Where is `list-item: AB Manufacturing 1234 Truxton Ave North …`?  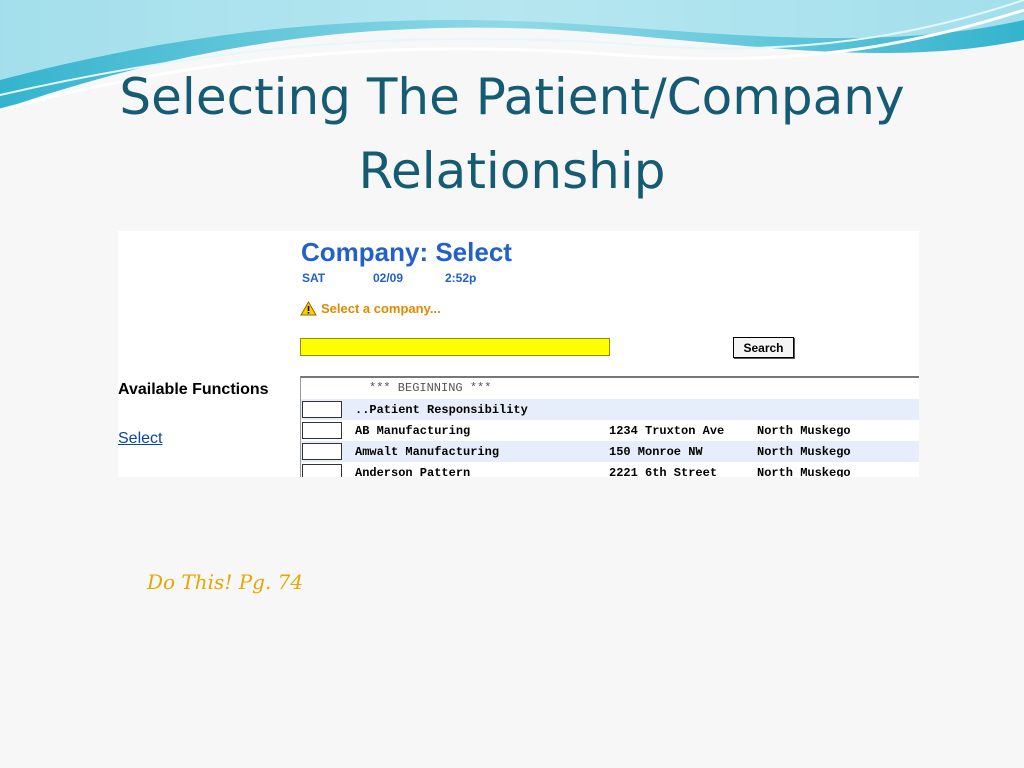
list-item: AB Manufacturing 1234 Truxton Ave North … is located at coordinates (610, 430).